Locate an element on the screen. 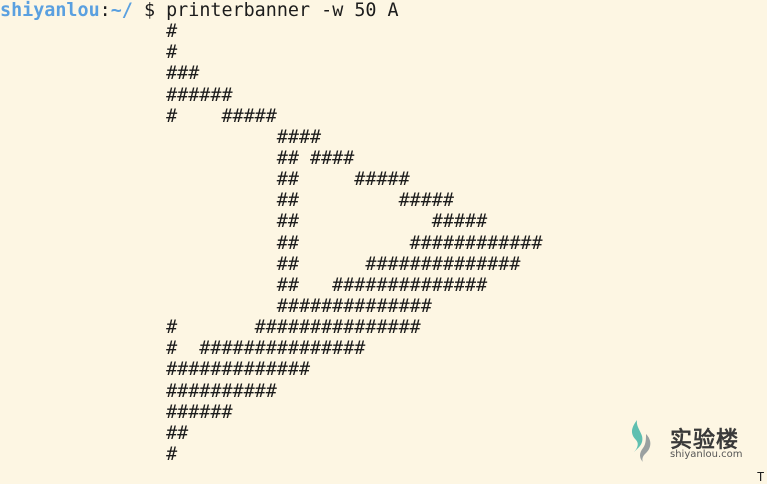 This screenshot has width=767, height=484. shiyanlou-watermark: 实验楼 shiyanlou.com is located at coordinates (693, 441).